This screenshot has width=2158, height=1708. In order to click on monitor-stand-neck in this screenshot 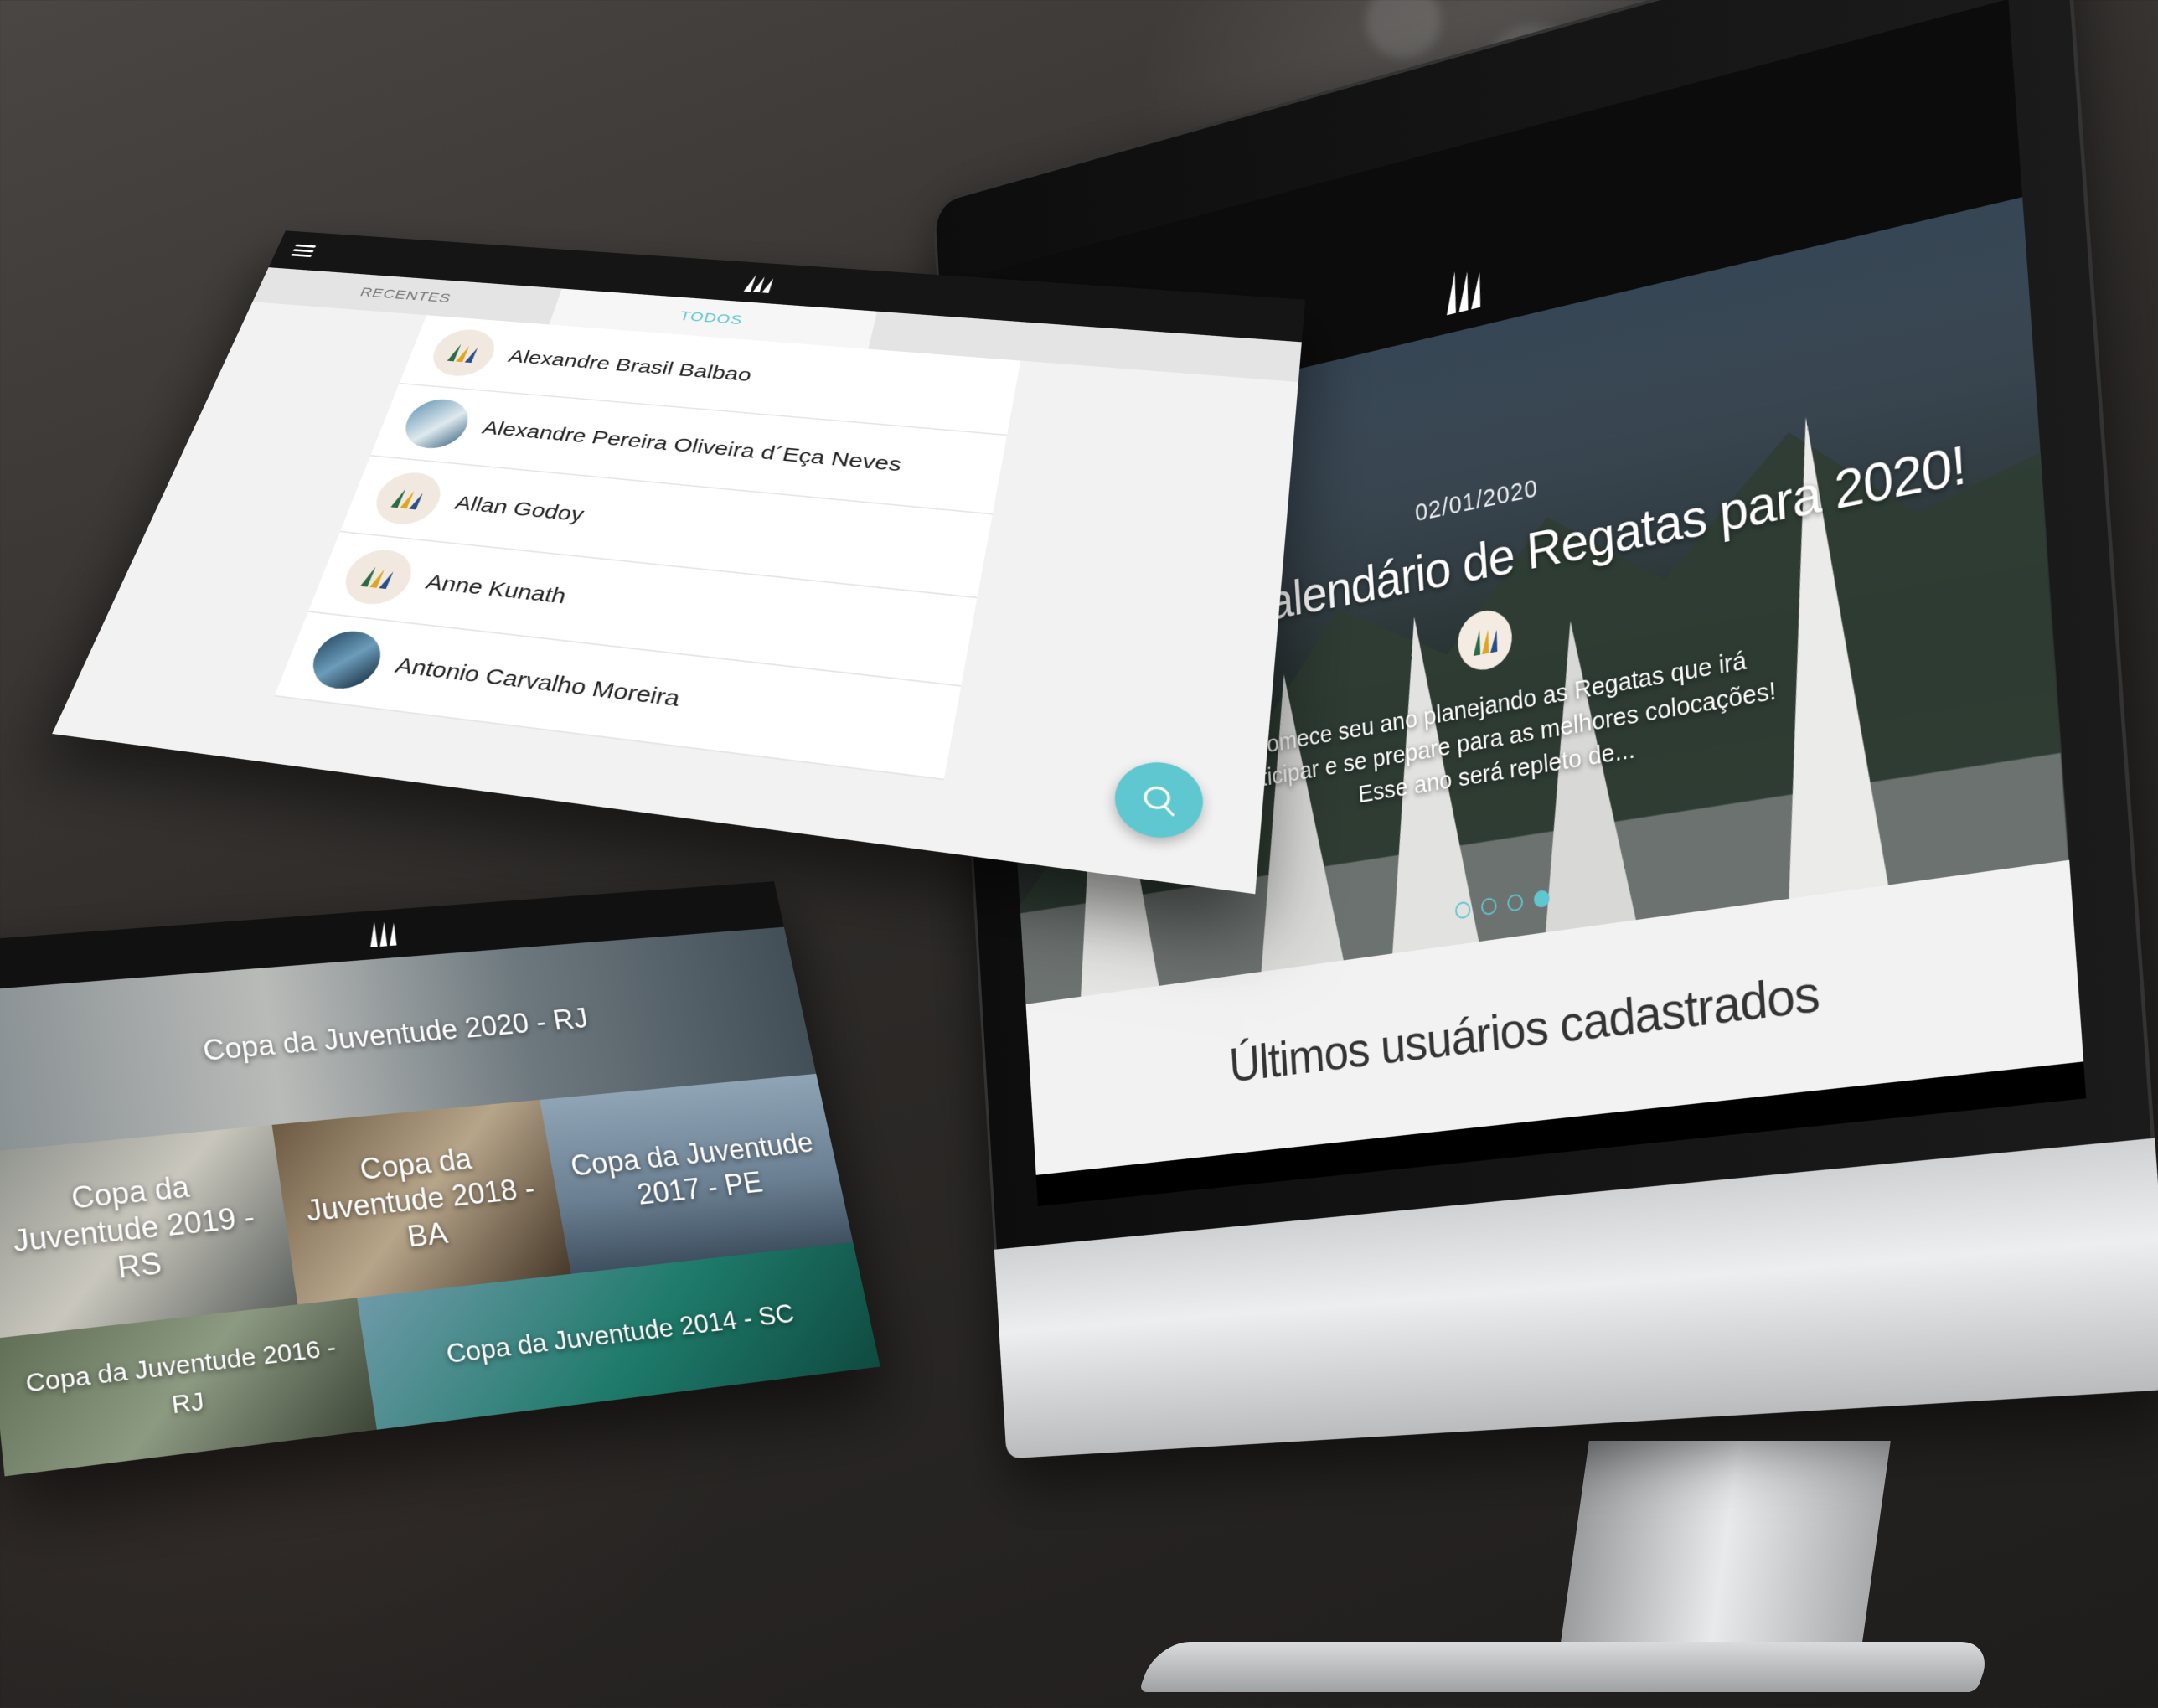, I will do `click(1726, 1541)`.